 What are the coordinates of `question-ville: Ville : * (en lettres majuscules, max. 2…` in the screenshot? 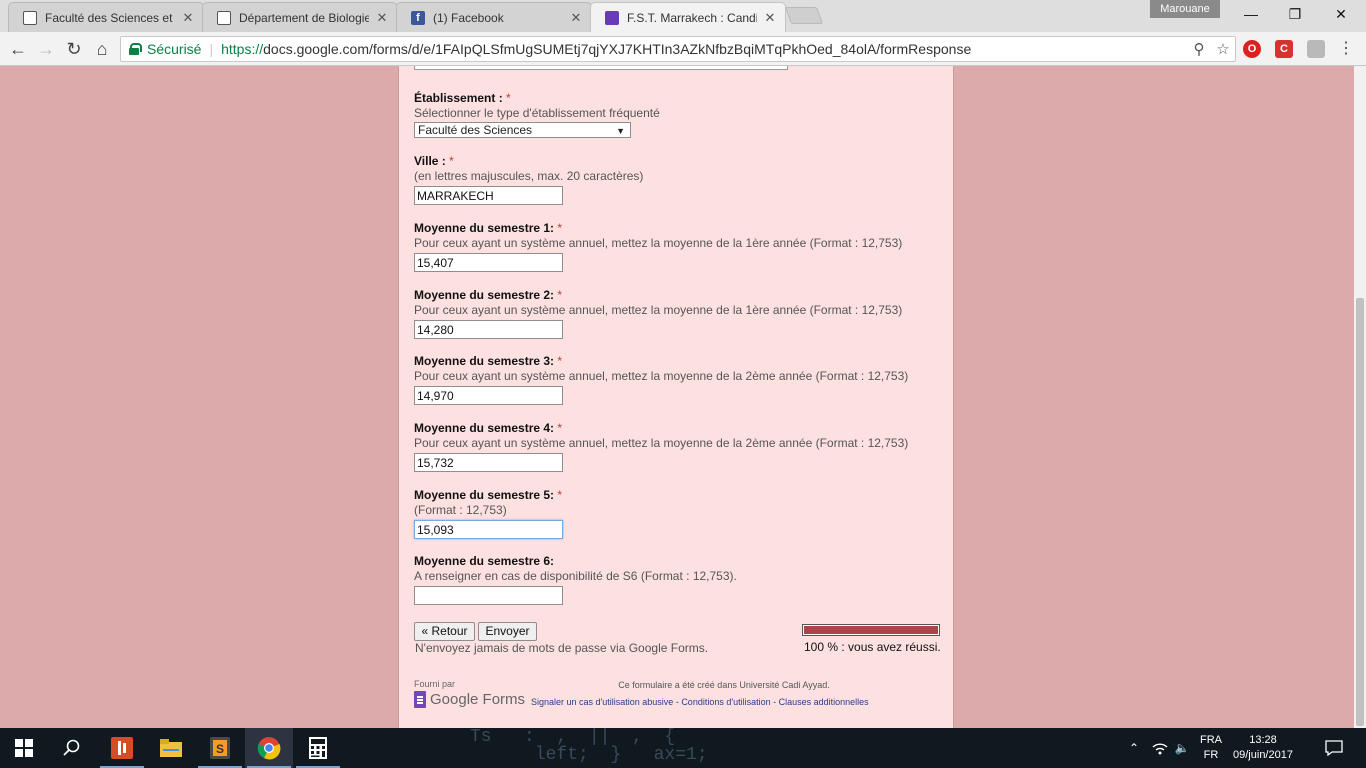 It's located at (679, 179).